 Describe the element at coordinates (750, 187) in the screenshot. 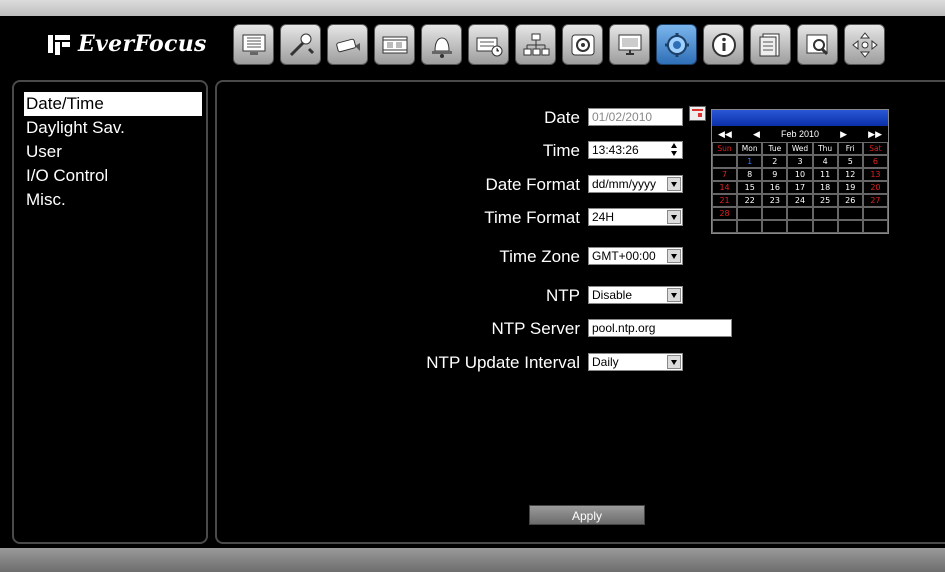

I see `calendar-day: 15` at that location.